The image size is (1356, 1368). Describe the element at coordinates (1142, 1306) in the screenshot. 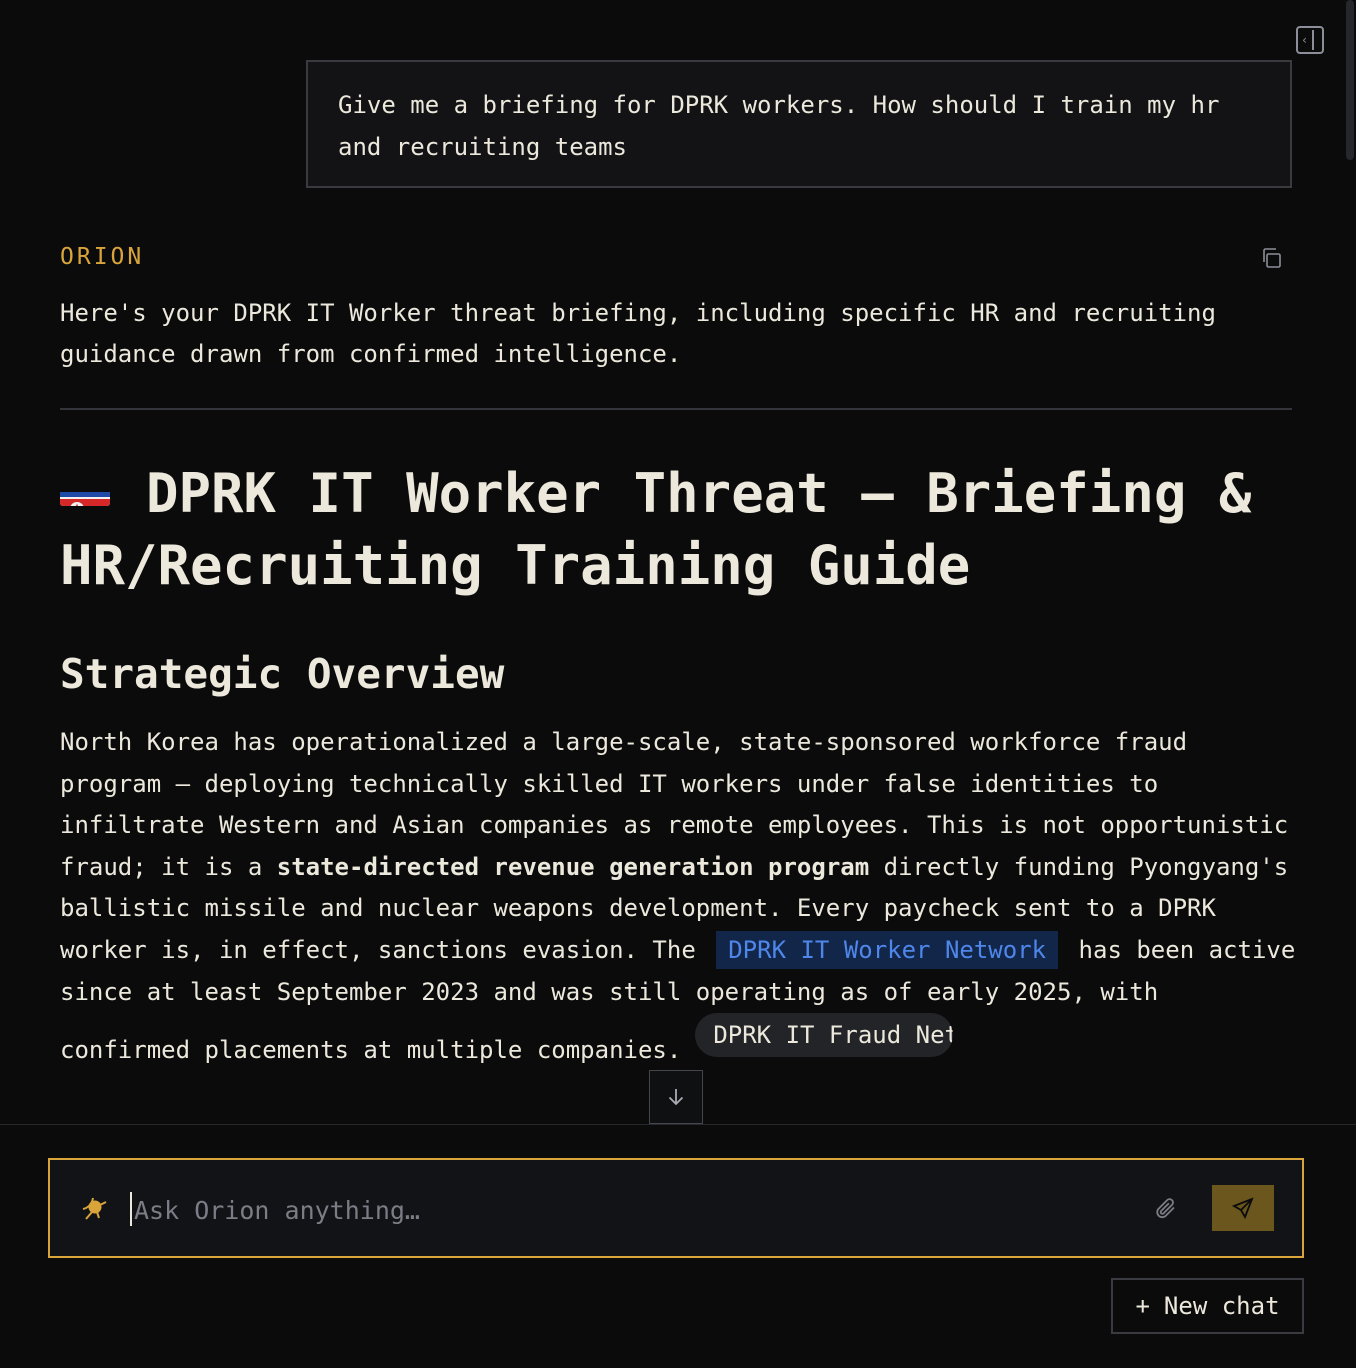

I see `plus-icon: +` at that location.